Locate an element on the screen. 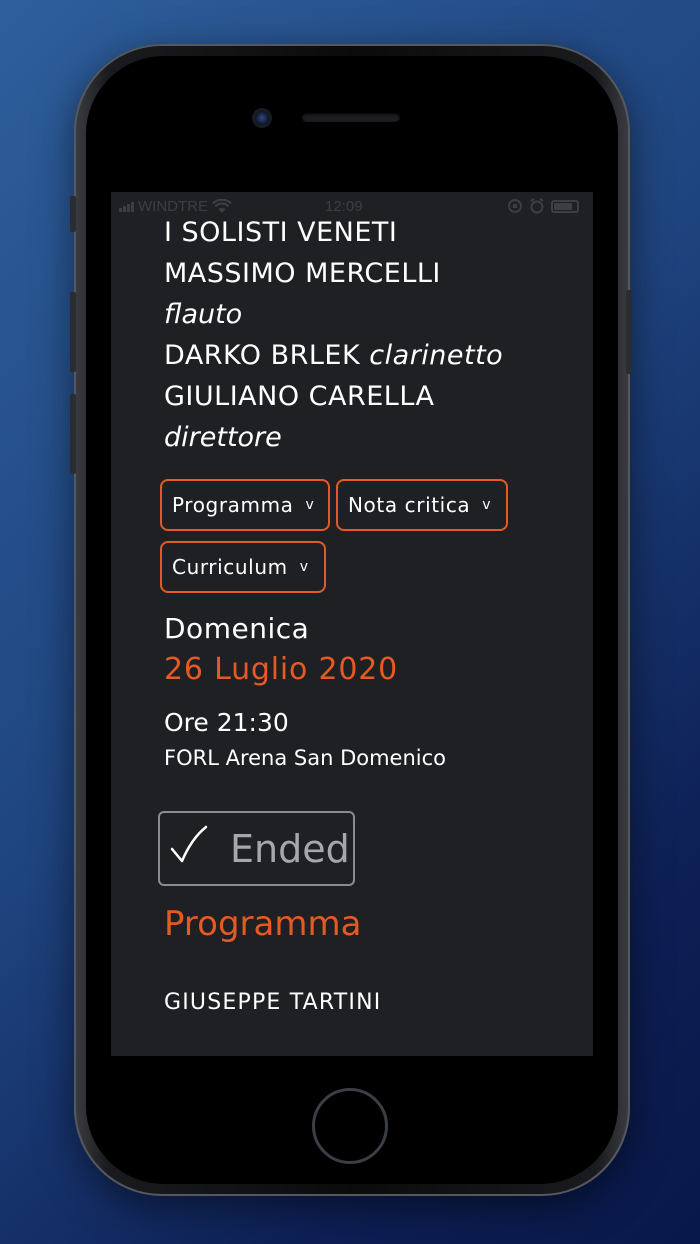 The width and height of the screenshot is (700, 1244). performer-line: GIULIANO CARELLA is located at coordinates (374, 396).